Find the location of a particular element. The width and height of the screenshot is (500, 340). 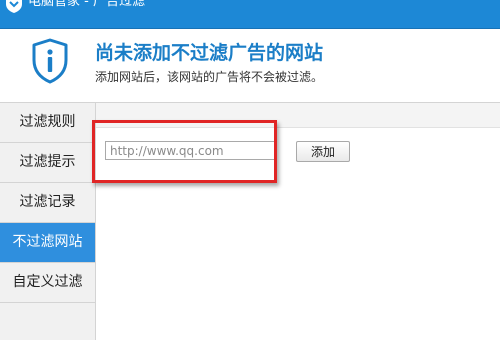

title-bar: 电脑管家 - 广告过滤 is located at coordinates (250, 14).